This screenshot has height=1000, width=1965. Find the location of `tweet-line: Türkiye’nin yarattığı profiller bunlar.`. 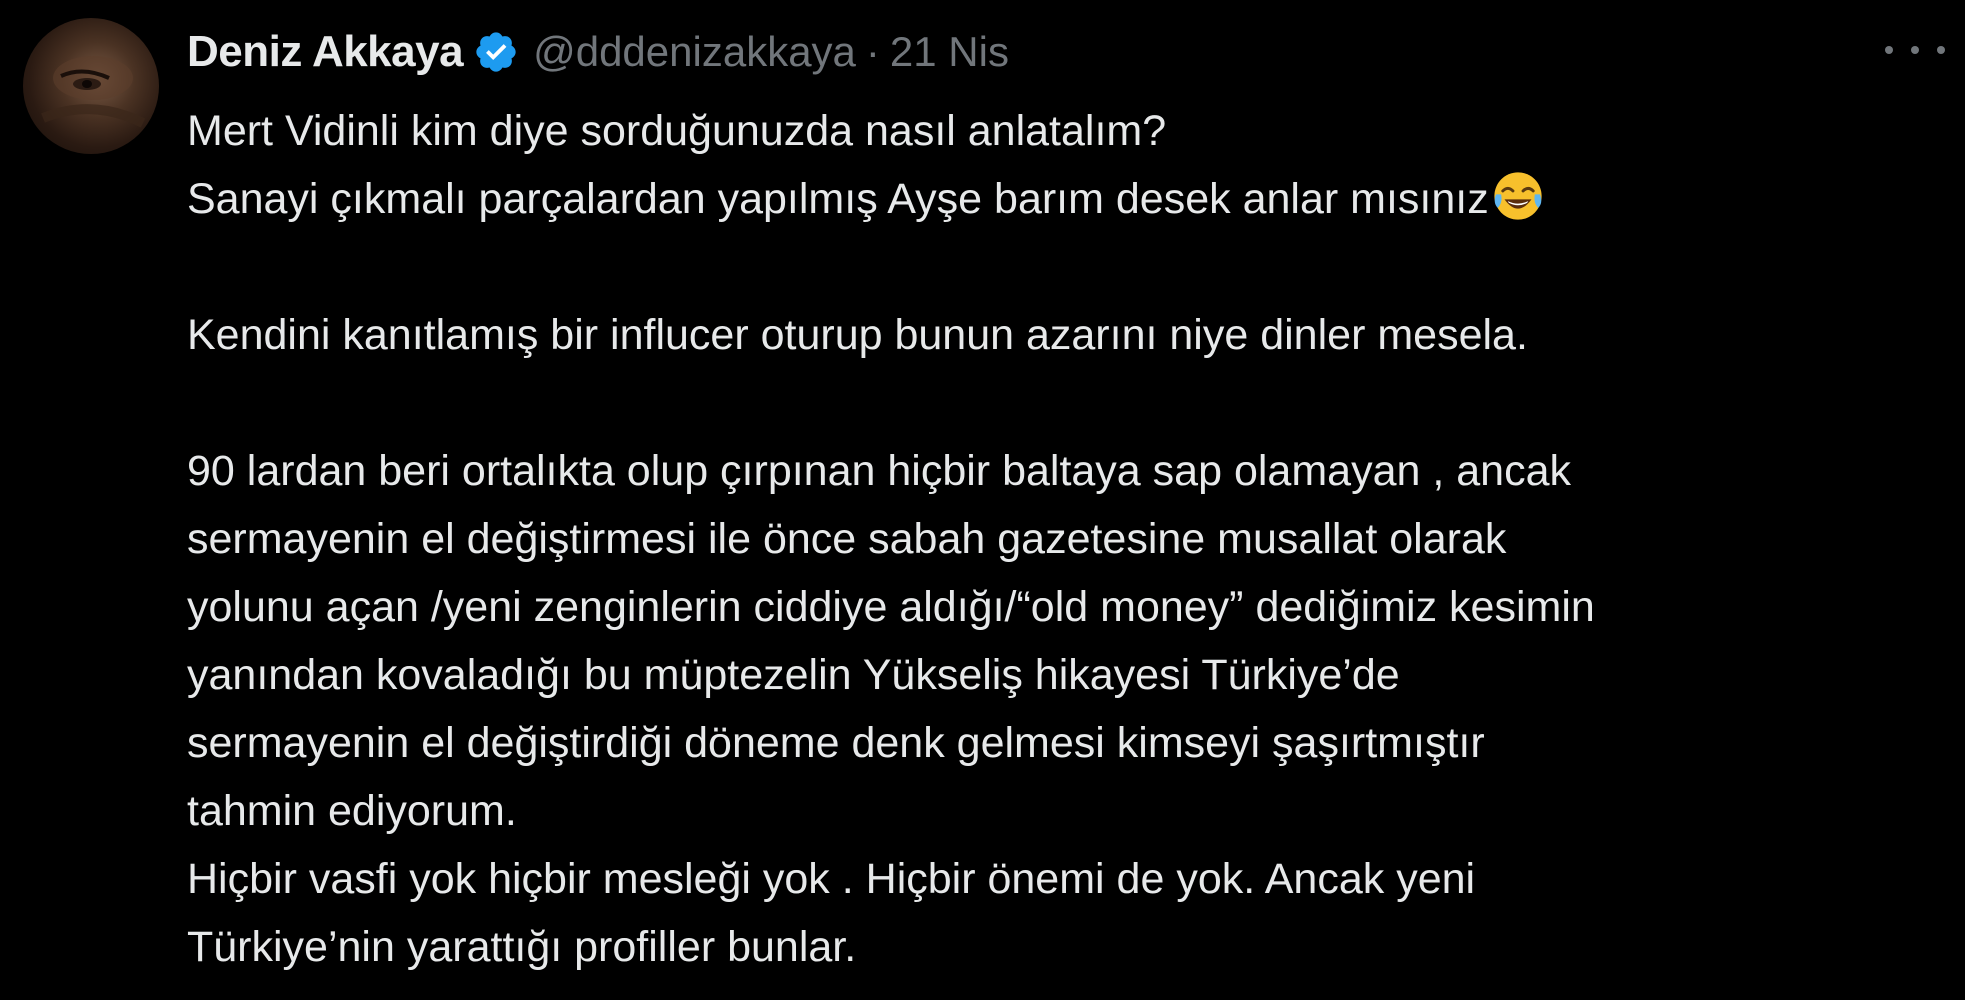

tweet-line: Türkiye’nin yarattığı profiller bunlar. is located at coordinates (522, 947).